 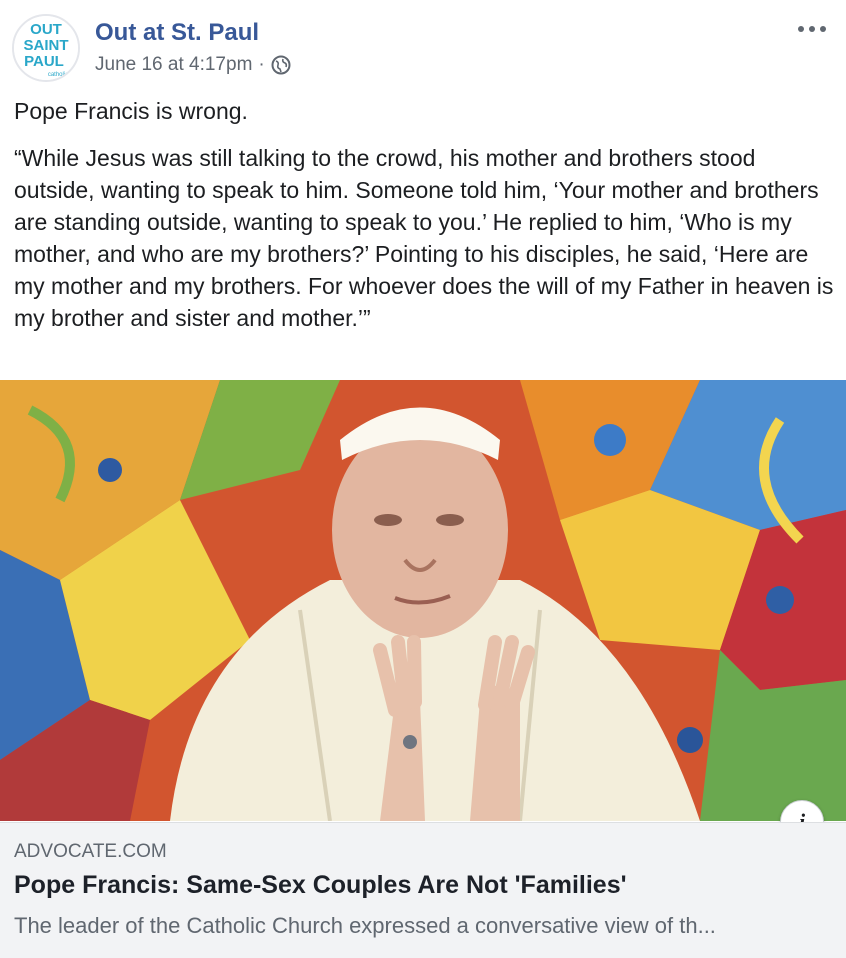 I want to click on post-text-first-line: Pope Francis is wrong., so click(x=131, y=111).